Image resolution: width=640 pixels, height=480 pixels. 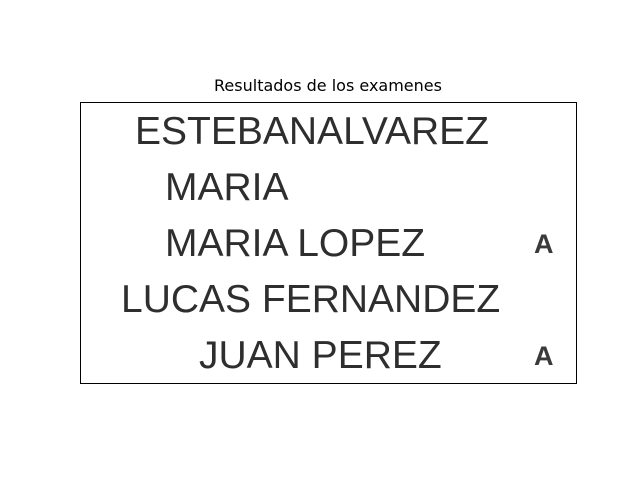 I want to click on list-item: MARIA, so click(x=328, y=188).